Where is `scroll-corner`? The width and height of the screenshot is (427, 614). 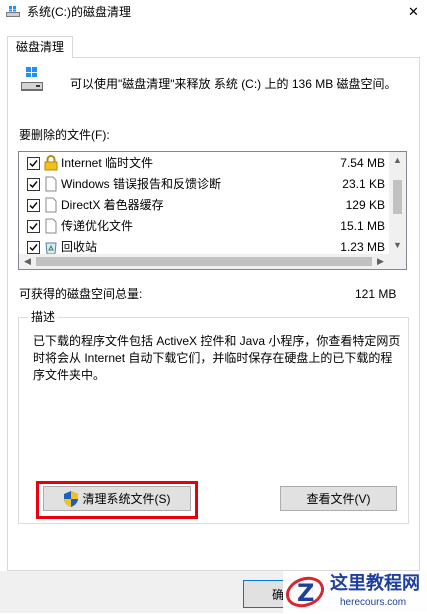
scroll-corner is located at coordinates (397, 261).